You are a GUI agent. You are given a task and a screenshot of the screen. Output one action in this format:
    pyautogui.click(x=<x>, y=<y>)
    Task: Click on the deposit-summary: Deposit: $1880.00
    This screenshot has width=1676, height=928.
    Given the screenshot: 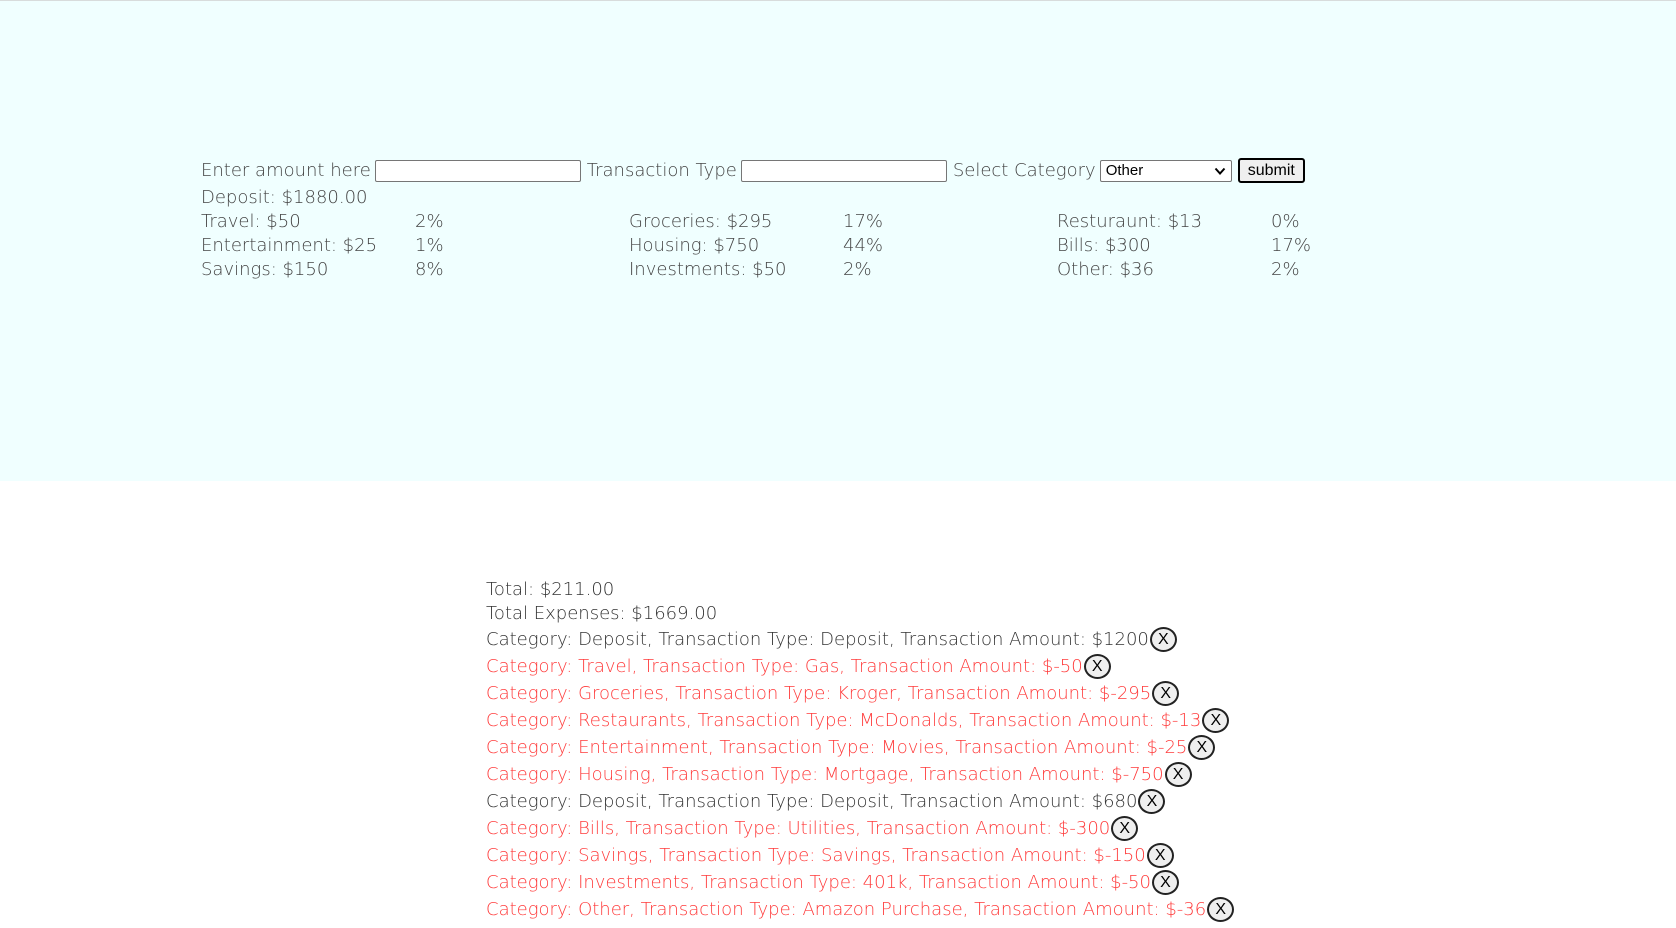 What is the action you would take?
    pyautogui.click(x=284, y=197)
    